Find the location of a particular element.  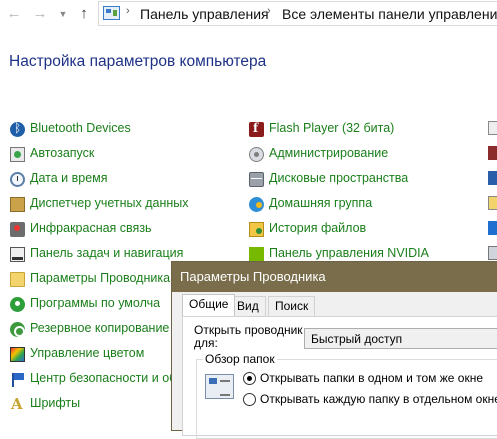

credential-manager-icon is located at coordinates (17, 204).